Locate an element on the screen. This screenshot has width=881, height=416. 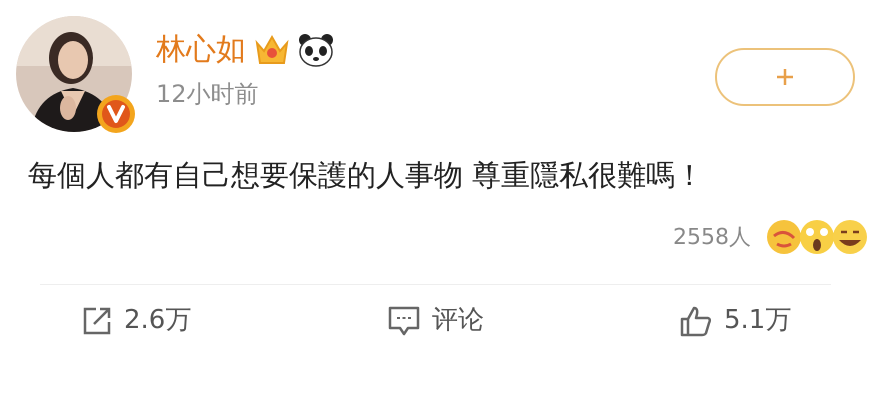
emoji-reactions-icon is located at coordinates (817, 237).